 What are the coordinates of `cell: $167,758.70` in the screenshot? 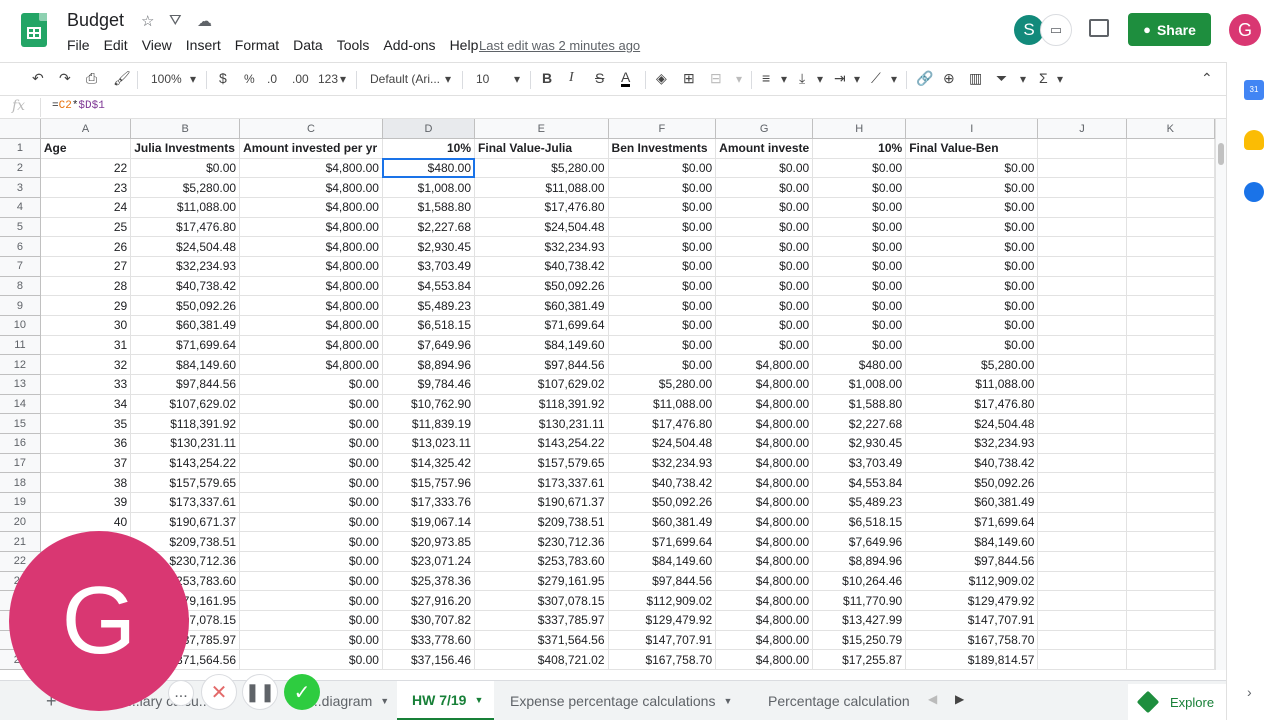 It's located at (972, 640).